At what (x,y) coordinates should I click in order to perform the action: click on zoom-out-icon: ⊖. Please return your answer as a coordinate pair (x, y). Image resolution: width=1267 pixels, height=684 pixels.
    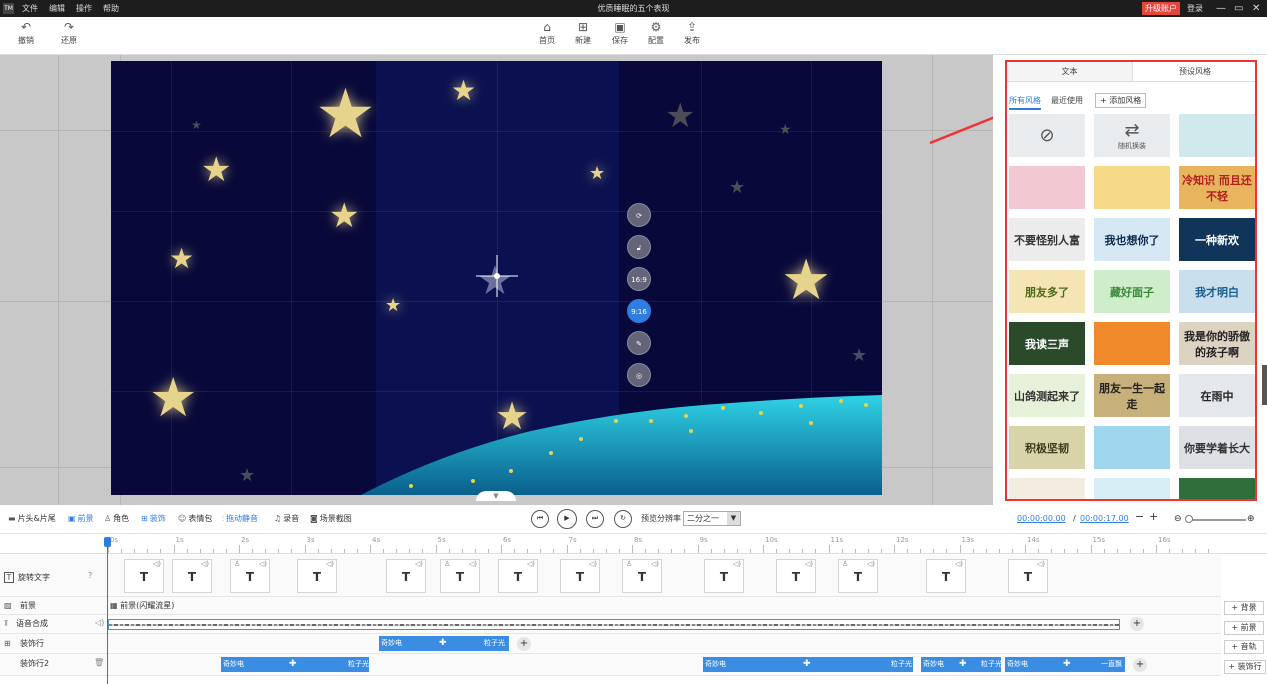
    Looking at the image, I should click on (1178, 519).